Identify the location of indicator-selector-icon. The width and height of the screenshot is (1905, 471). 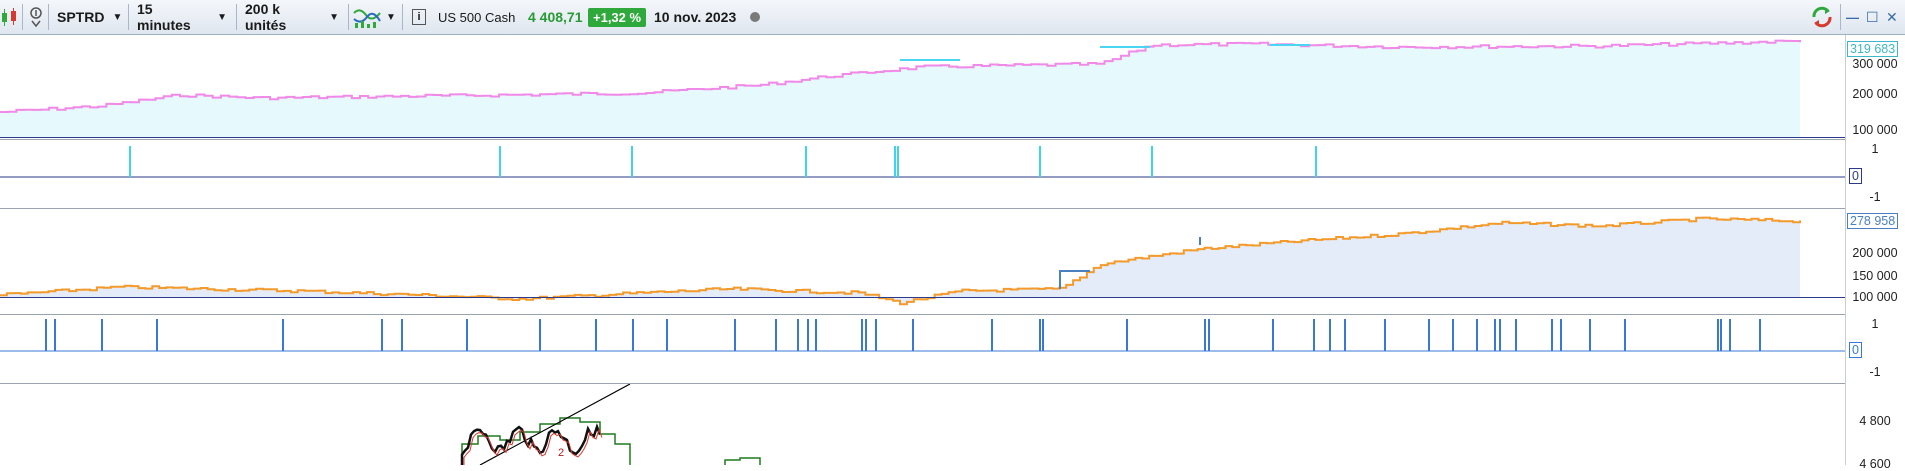
(36, 17).